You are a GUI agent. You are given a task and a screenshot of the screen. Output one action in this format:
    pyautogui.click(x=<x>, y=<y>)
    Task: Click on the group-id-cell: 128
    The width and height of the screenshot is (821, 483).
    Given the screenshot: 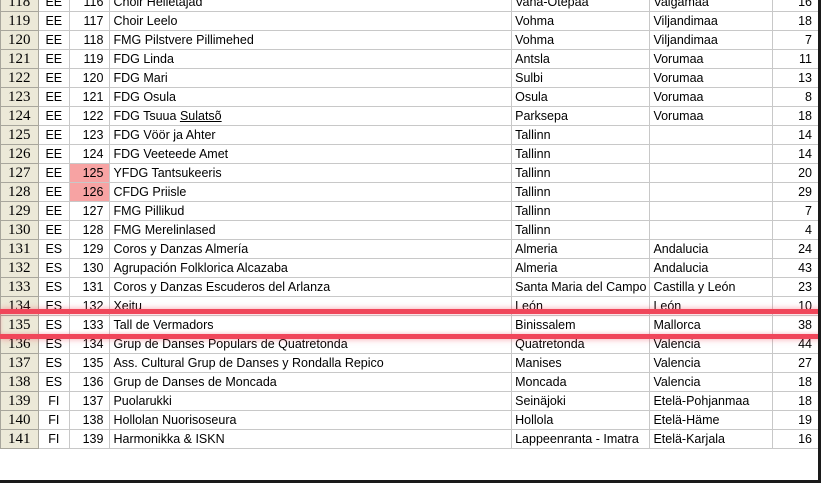 What is the action you would take?
    pyautogui.click(x=90, y=230)
    